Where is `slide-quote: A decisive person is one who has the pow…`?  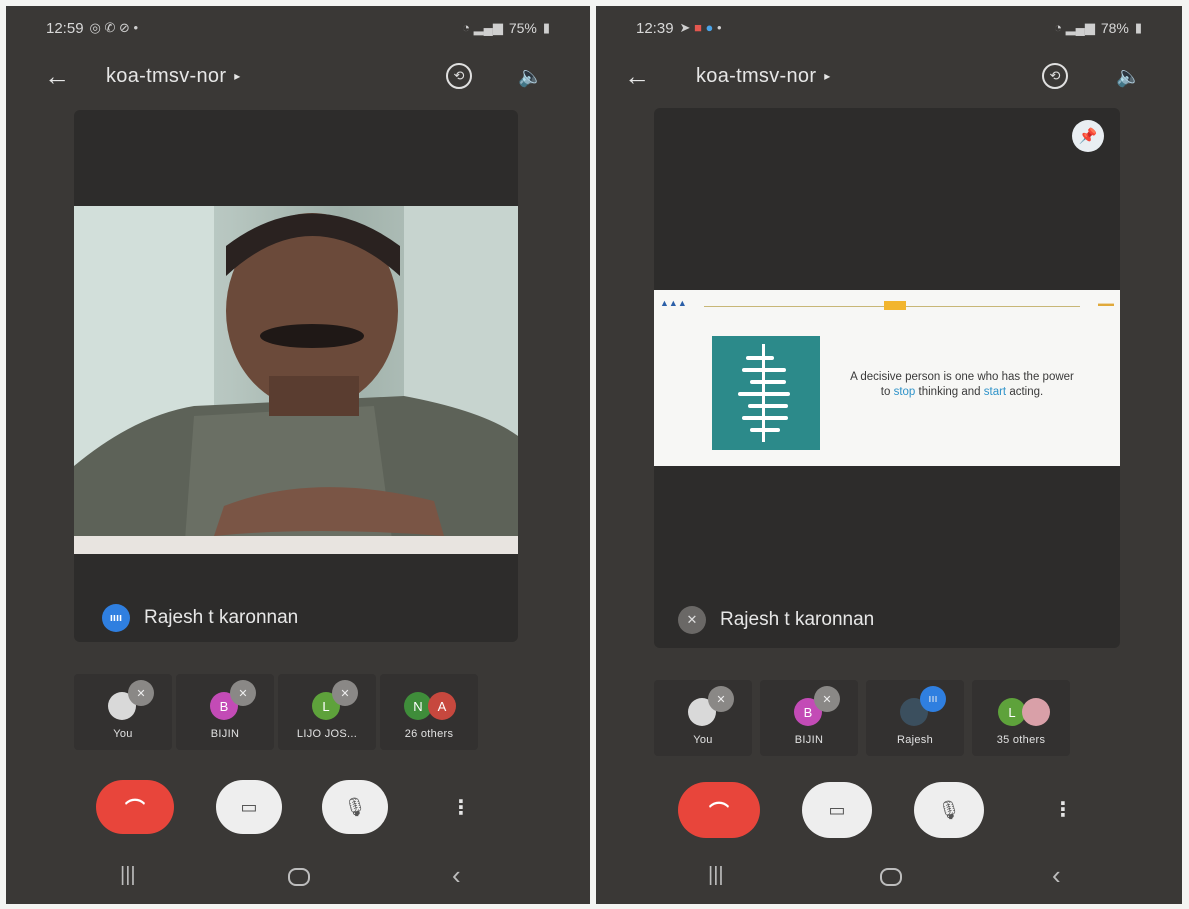
slide-quote: A decisive person is one who has the pow… is located at coordinates (962, 385).